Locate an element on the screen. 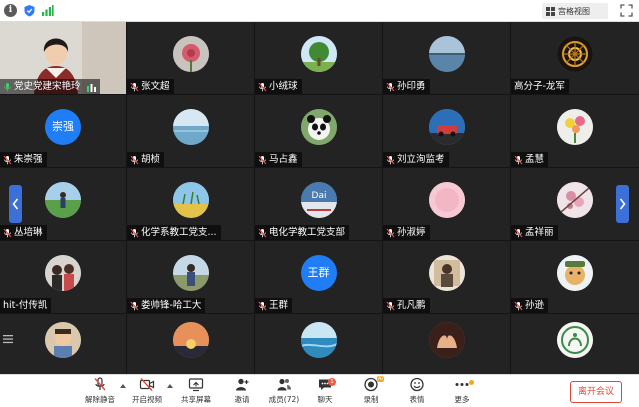  participant-tile: hit-付传凯 is located at coordinates (63, 277).